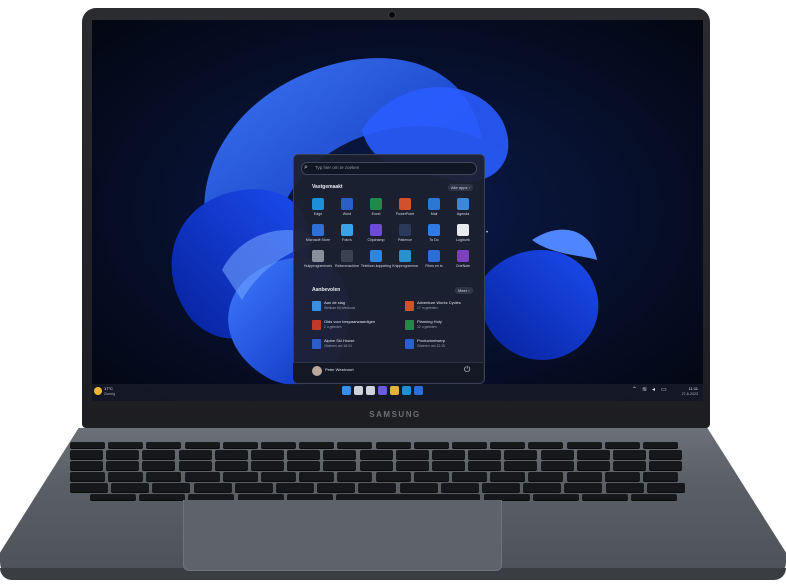 This screenshot has width=786, height=587. What do you see at coordinates (644, 389) in the screenshot?
I see `wifi-icon: ≋` at bounding box center [644, 389].